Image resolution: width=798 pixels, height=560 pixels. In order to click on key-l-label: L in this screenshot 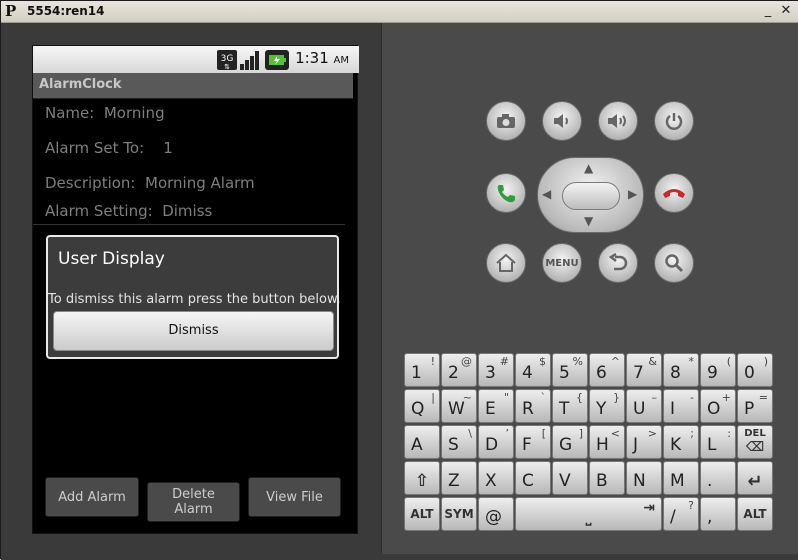, I will do `click(712, 445)`.